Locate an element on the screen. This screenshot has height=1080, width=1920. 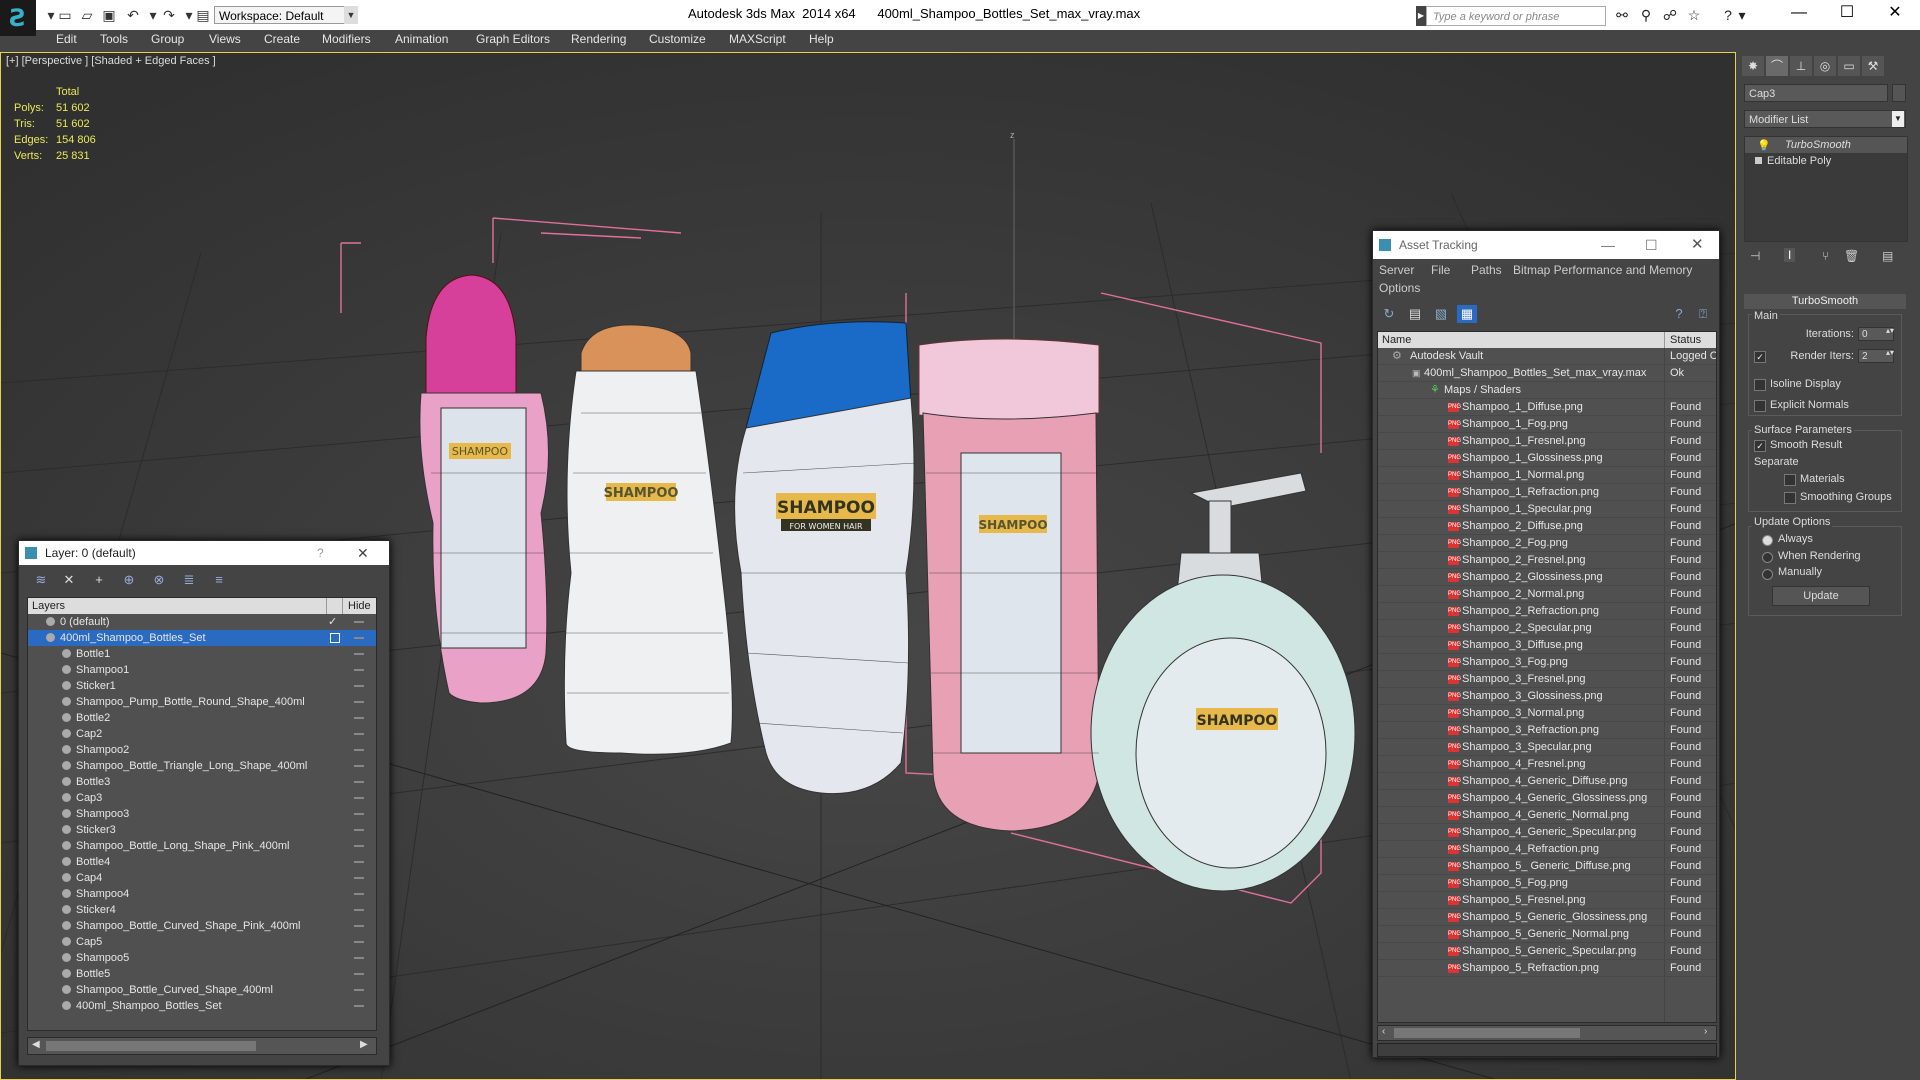
modify-tab-icon: ⌒ is located at coordinates (1777, 66).